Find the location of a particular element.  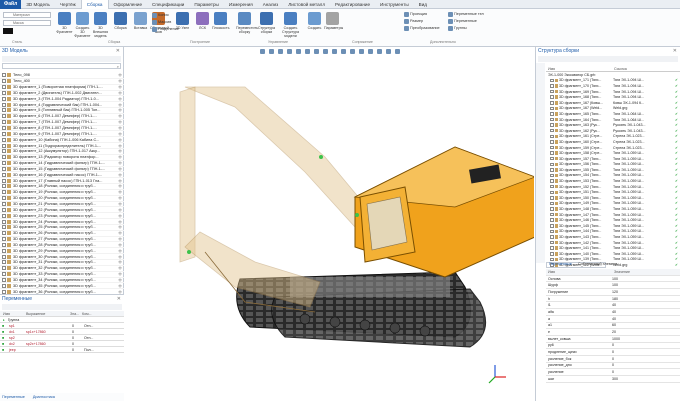

ribbon-small-3: Проекция is located at coordinates (415, 14).